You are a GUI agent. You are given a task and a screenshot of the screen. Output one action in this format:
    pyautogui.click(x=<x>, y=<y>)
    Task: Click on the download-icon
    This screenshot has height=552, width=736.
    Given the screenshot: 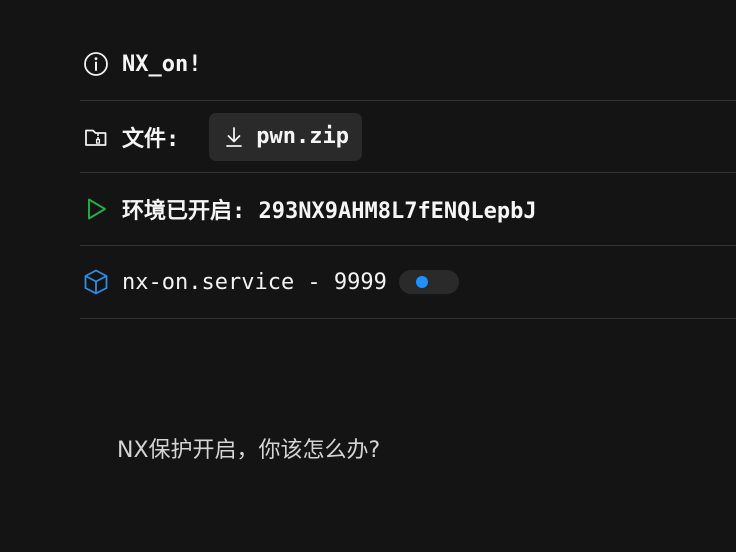 What is the action you would take?
    pyautogui.click(x=234, y=137)
    